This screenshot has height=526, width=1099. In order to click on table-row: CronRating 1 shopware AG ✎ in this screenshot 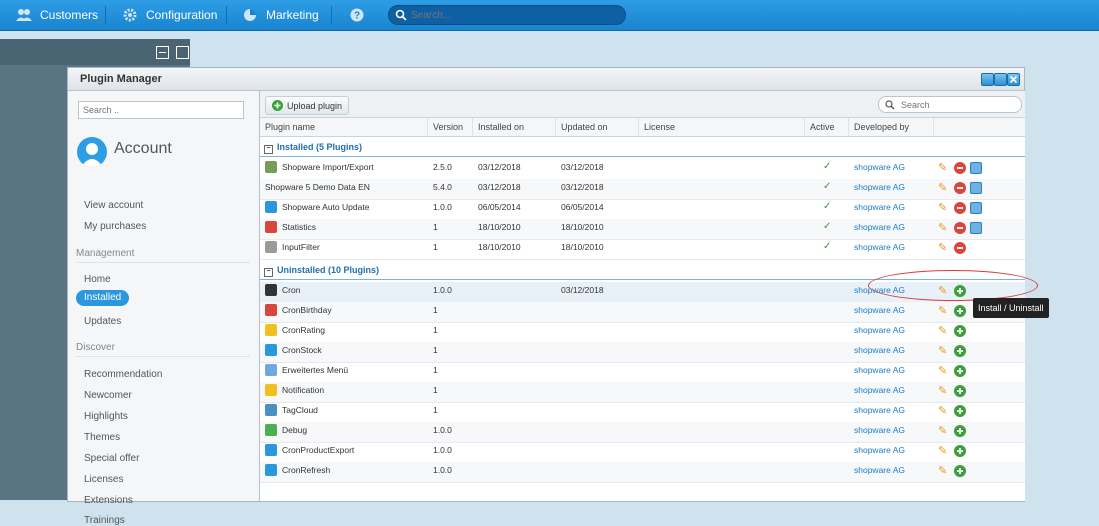, I will do `click(642, 332)`.